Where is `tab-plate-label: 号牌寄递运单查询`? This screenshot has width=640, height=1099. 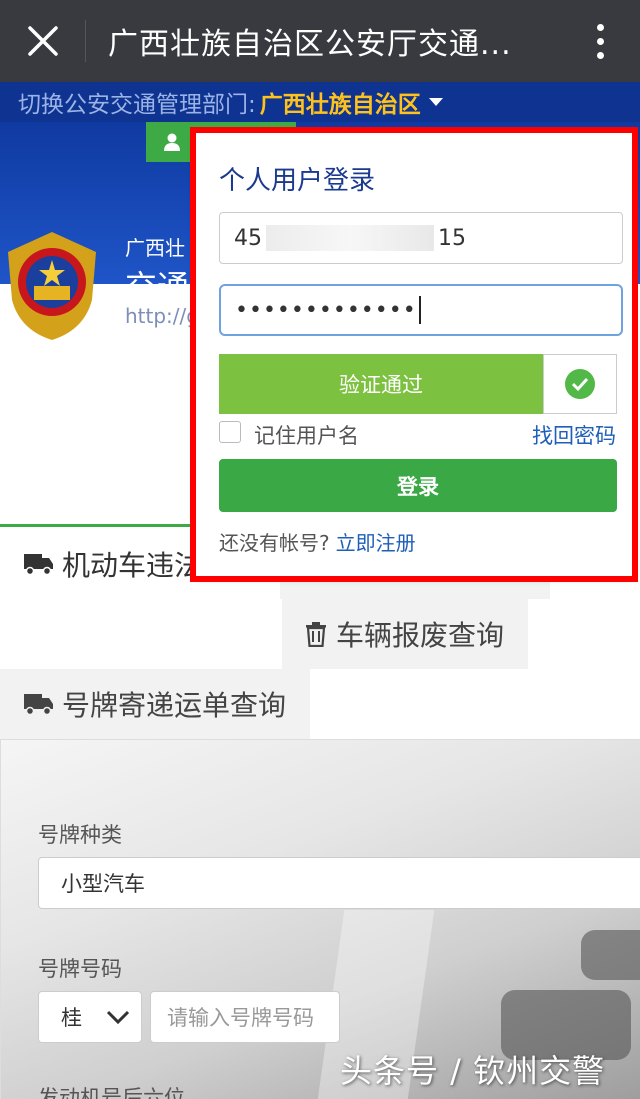 tab-plate-label: 号牌寄递运单查询 is located at coordinates (174, 705).